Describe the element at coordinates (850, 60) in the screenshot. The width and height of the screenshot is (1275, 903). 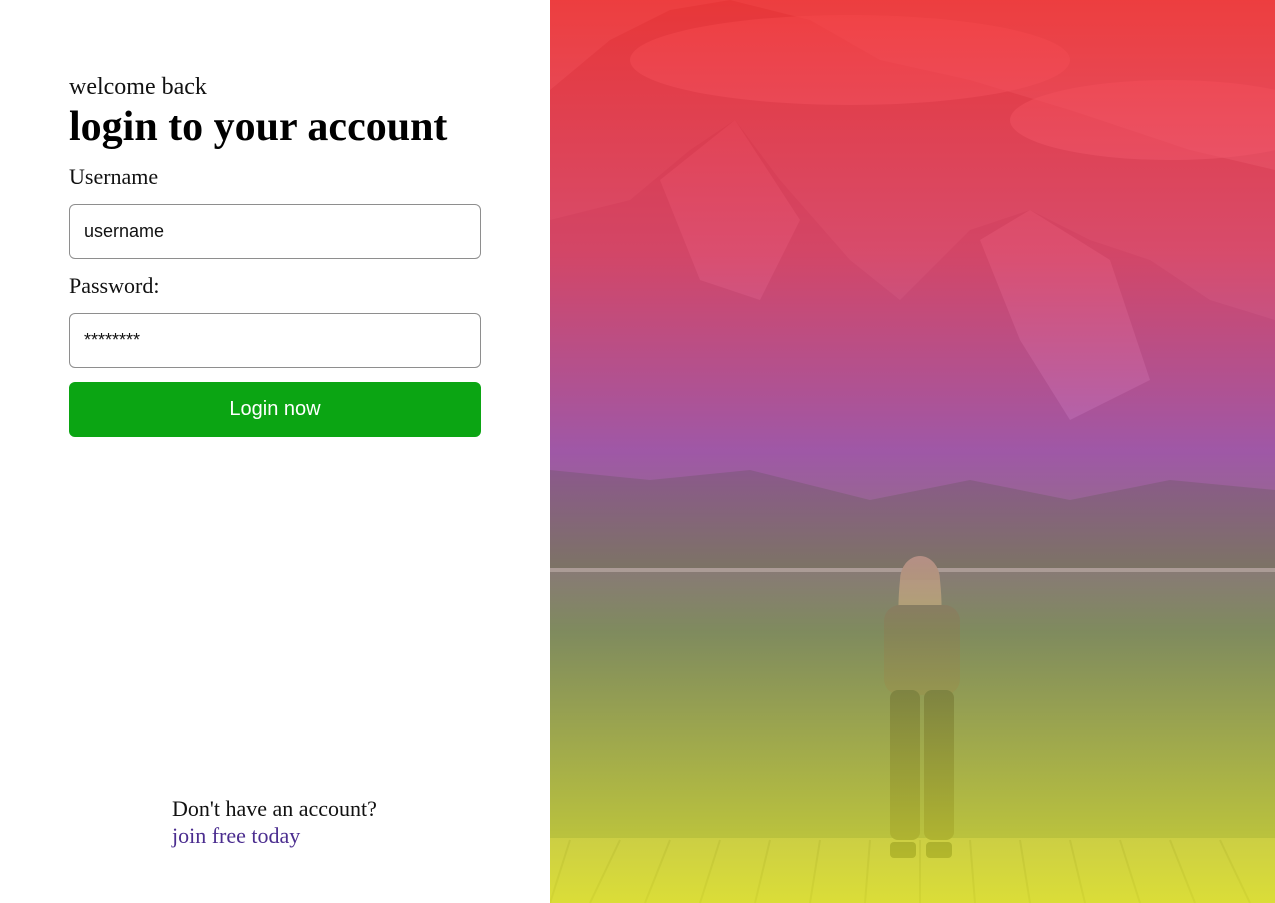
I see `mist` at that location.